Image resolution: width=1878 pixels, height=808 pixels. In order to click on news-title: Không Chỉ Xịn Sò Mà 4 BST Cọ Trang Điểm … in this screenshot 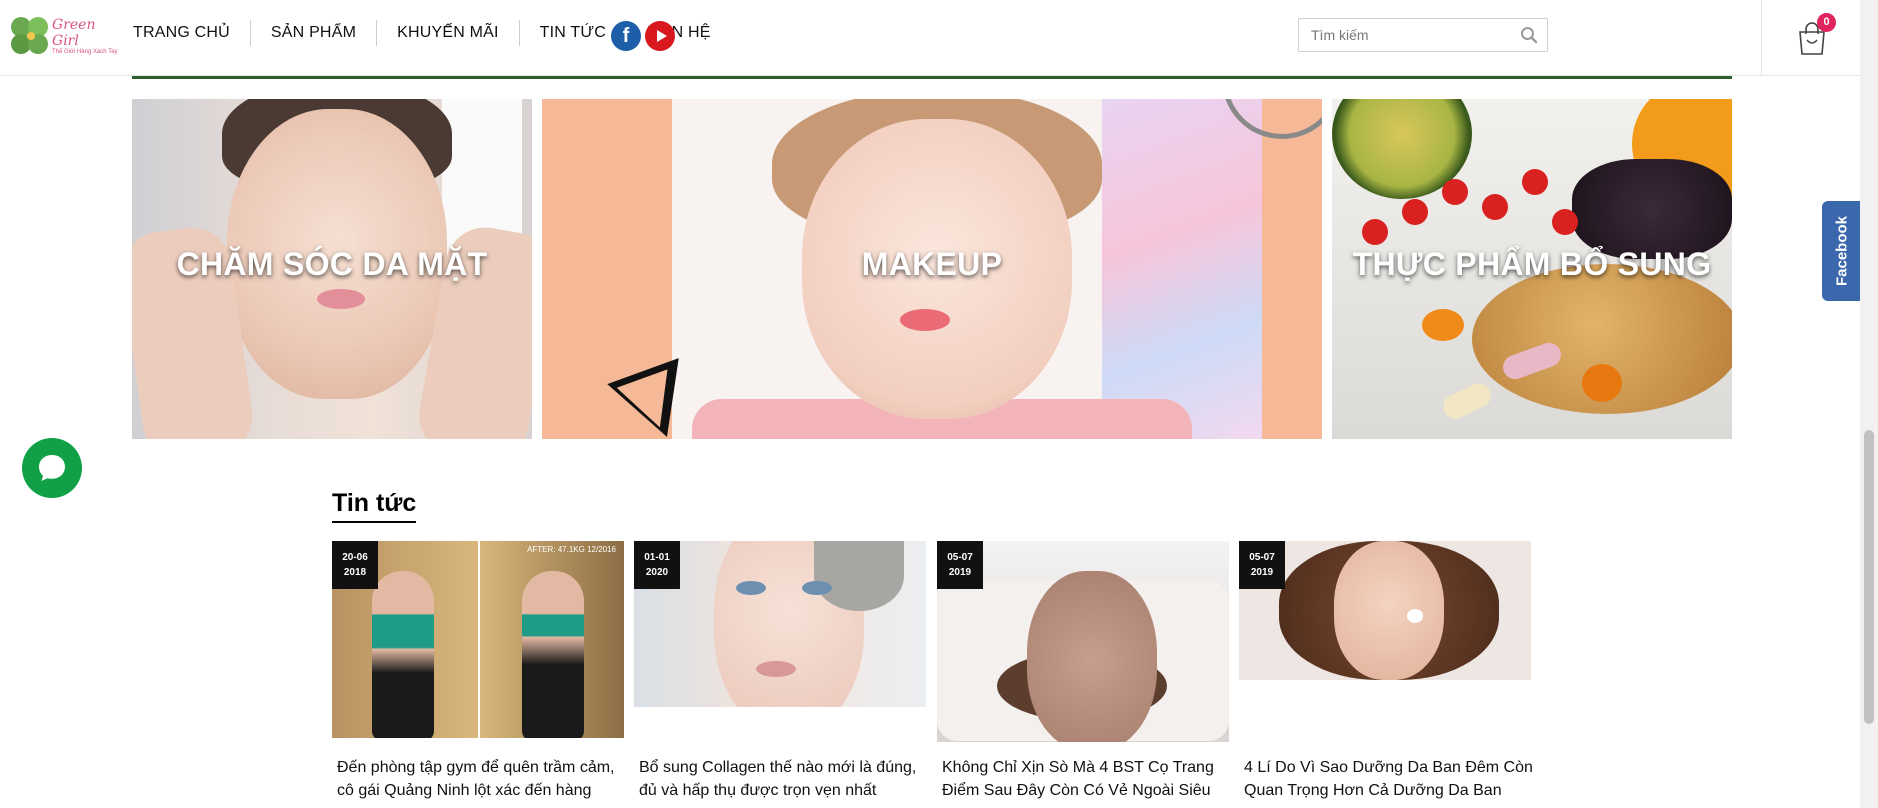, I will do `click(1087, 779)`.